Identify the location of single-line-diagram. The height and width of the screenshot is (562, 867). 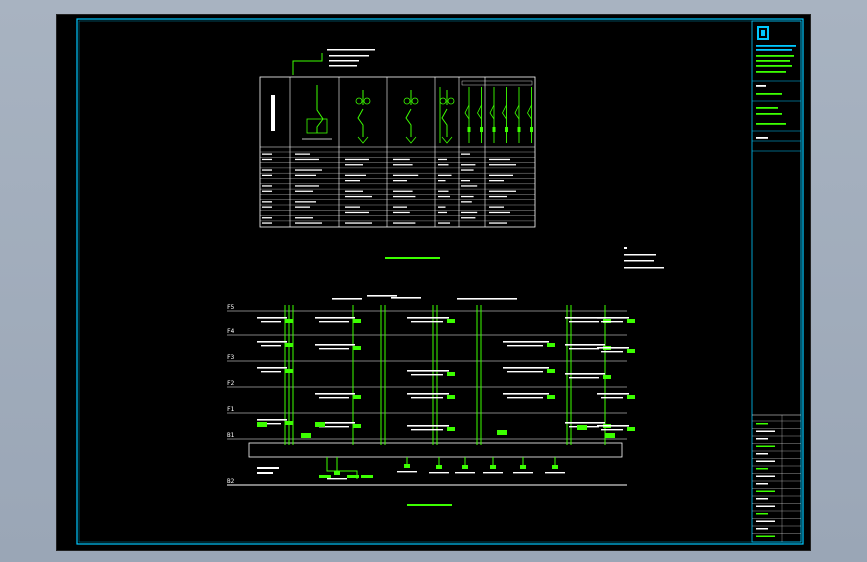
(397, 154).